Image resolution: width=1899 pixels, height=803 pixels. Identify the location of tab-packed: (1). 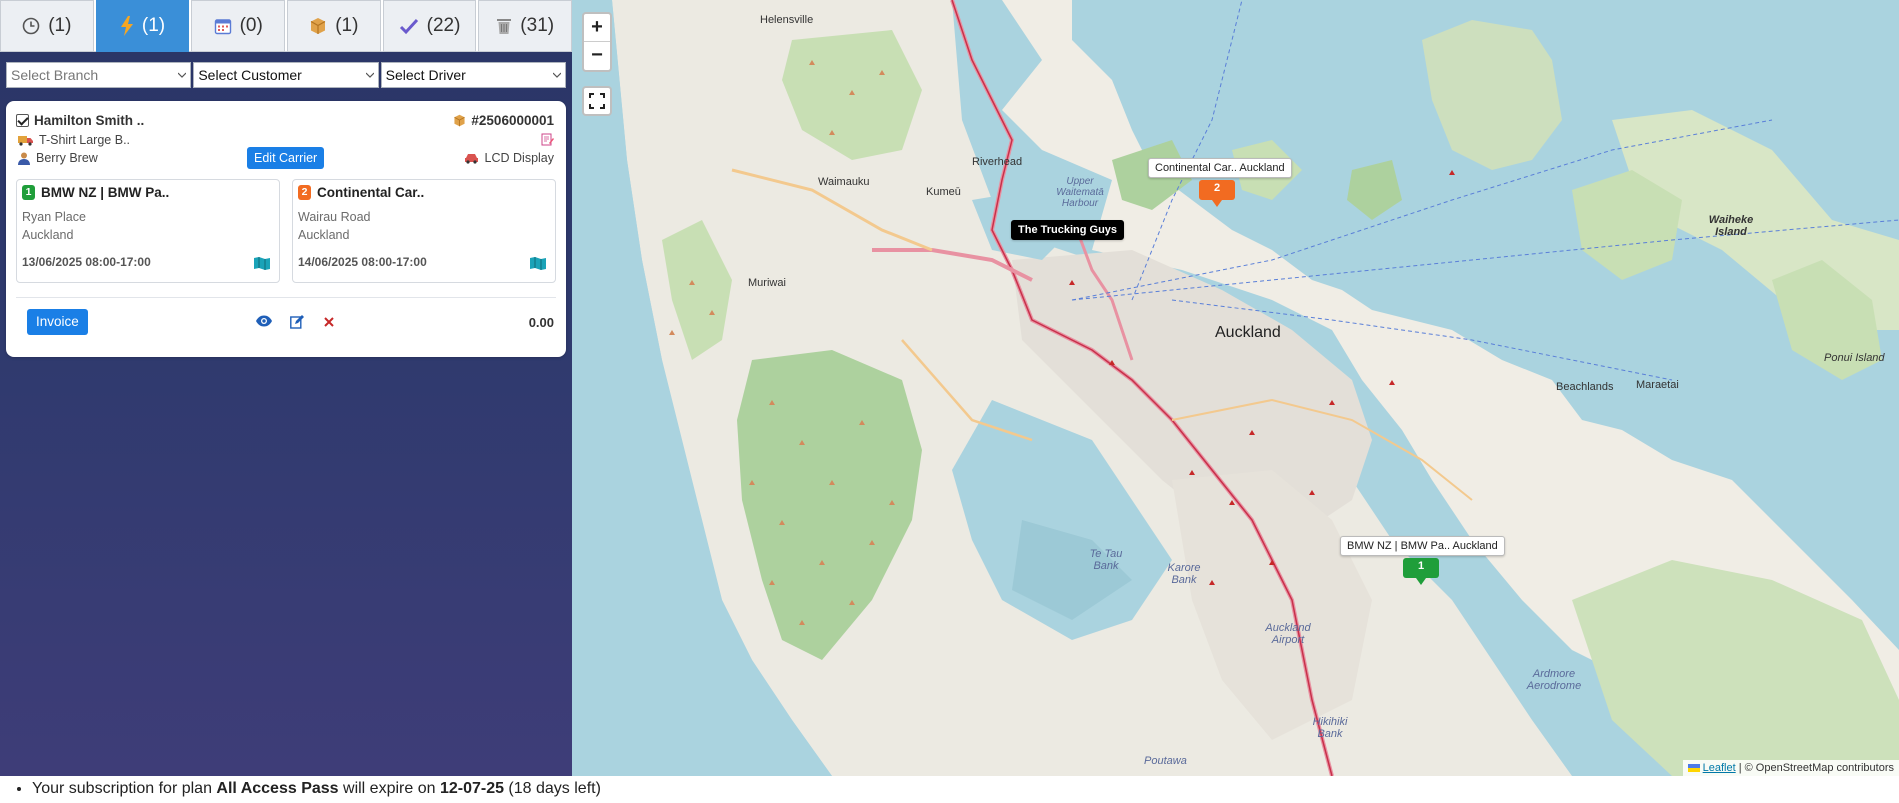
(334, 26).